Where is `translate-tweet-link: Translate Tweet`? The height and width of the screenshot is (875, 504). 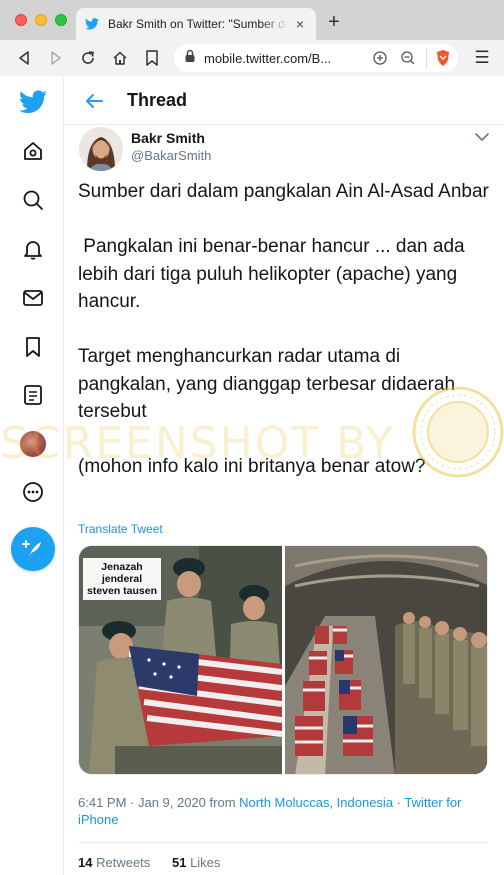
translate-tweet-link: Translate Tweet is located at coordinates (120, 529).